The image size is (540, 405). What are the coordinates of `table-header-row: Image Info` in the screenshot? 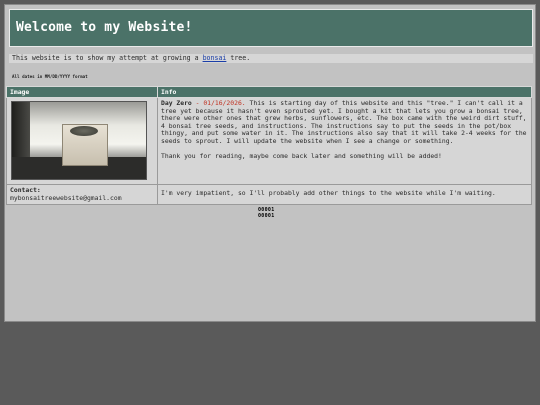 It's located at (269, 92).